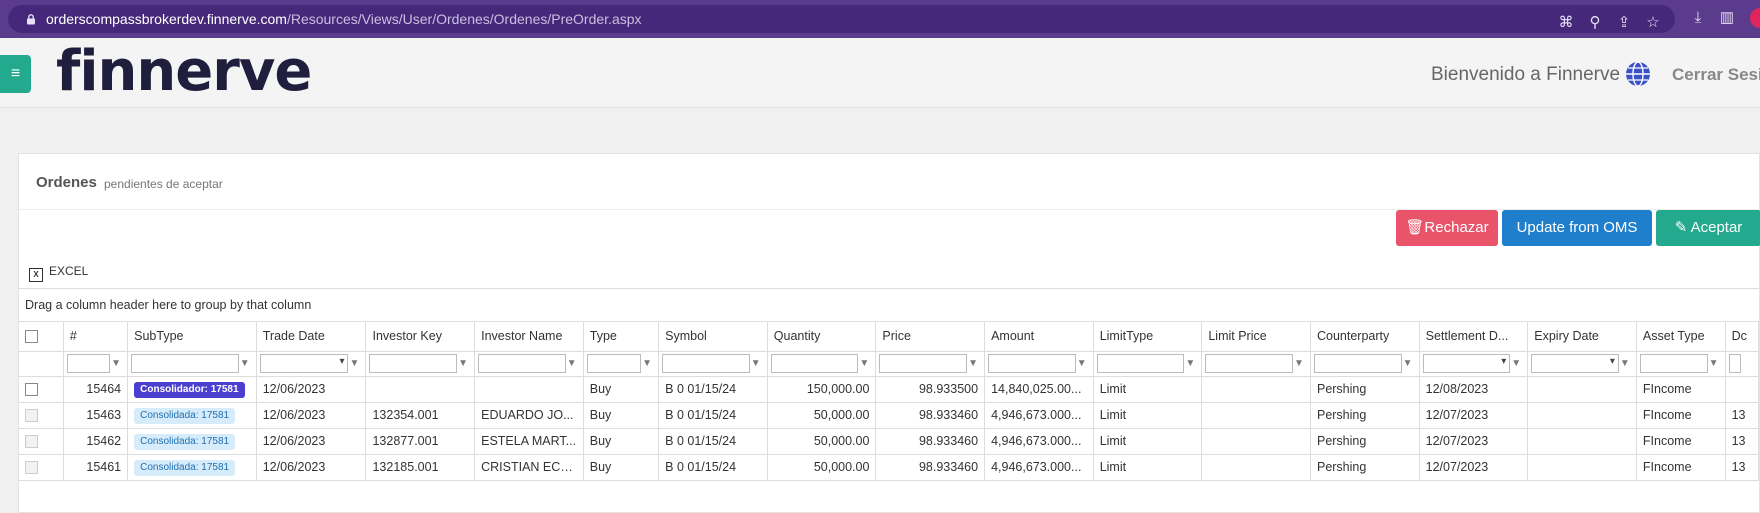  Describe the element at coordinates (192, 337) in the screenshot. I see `column-header-subtype: SubType` at that location.